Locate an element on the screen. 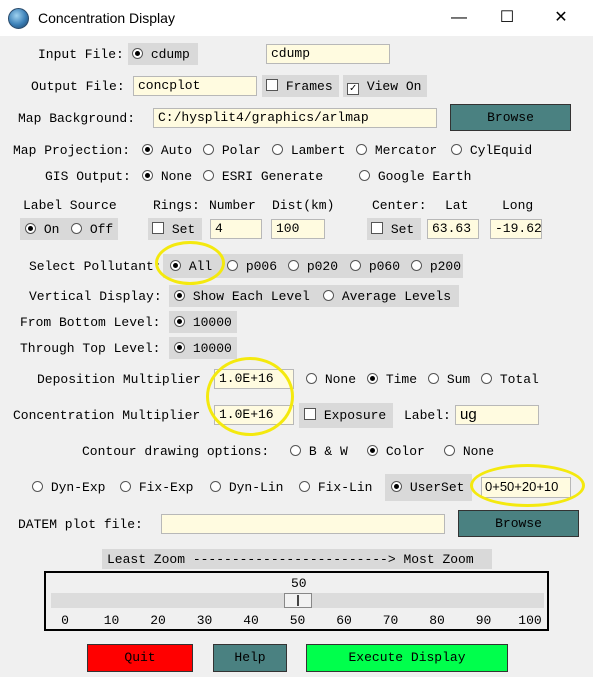 The height and width of the screenshot is (677, 593). label-source-header: Label Source is located at coordinates (70, 205).